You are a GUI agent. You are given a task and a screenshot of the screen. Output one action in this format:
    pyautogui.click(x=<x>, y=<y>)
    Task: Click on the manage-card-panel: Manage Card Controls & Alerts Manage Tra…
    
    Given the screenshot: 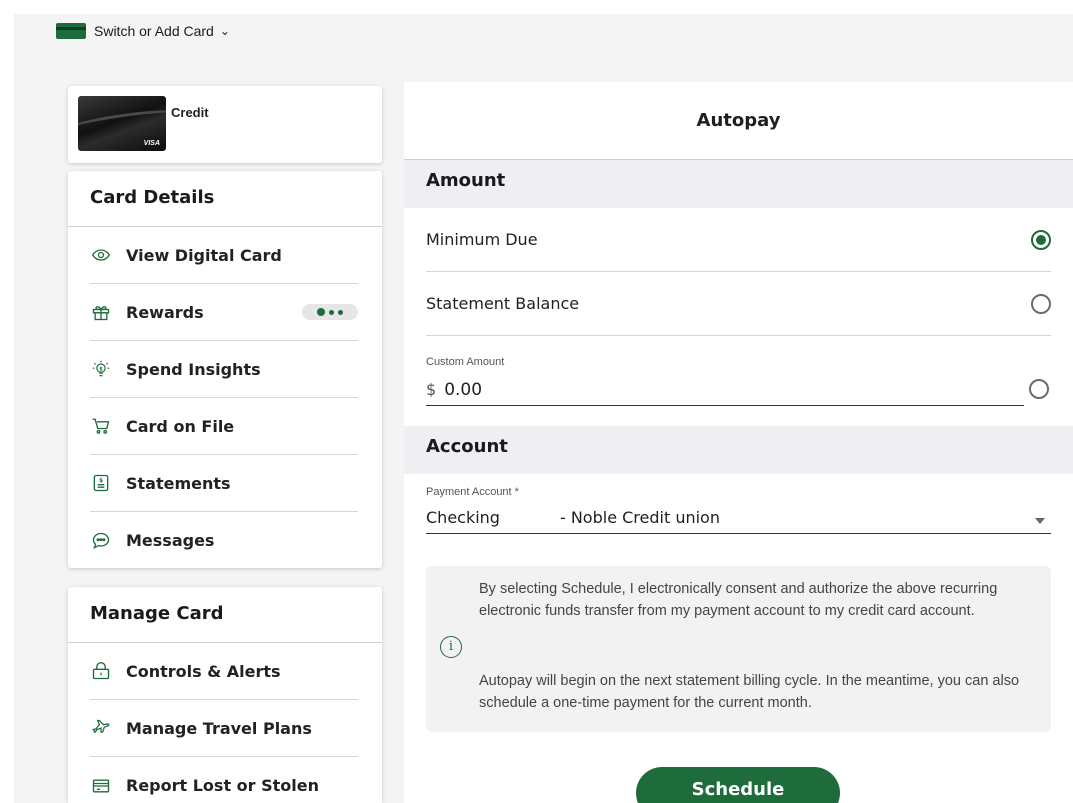 What is the action you would take?
    pyautogui.click(x=225, y=695)
    